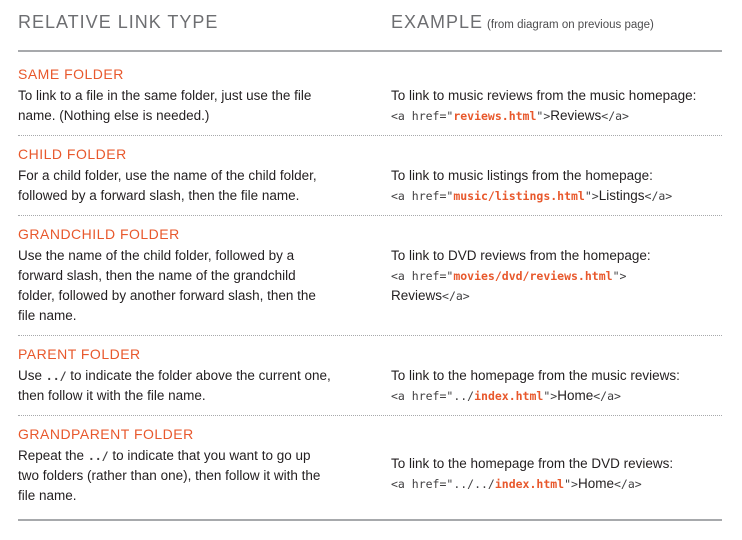 The width and height of the screenshot is (742, 540). What do you see at coordinates (474, 484) in the screenshot?
I see `code-path-plain: ../../` at bounding box center [474, 484].